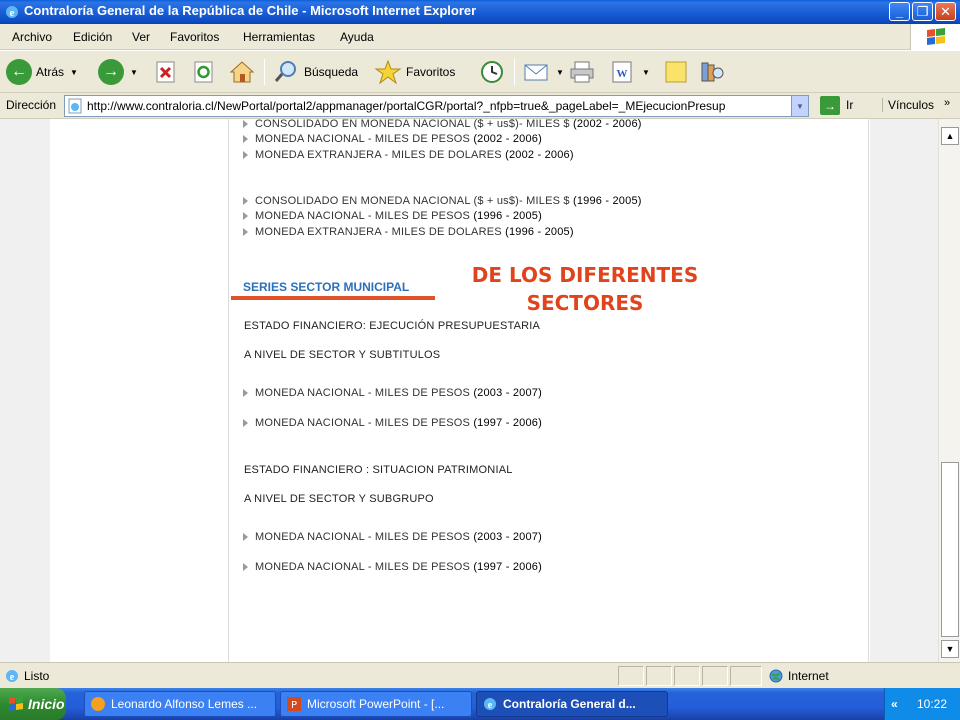 Image resolution: width=960 pixels, height=720 pixels. I want to click on minimize-button: _, so click(899, 11).